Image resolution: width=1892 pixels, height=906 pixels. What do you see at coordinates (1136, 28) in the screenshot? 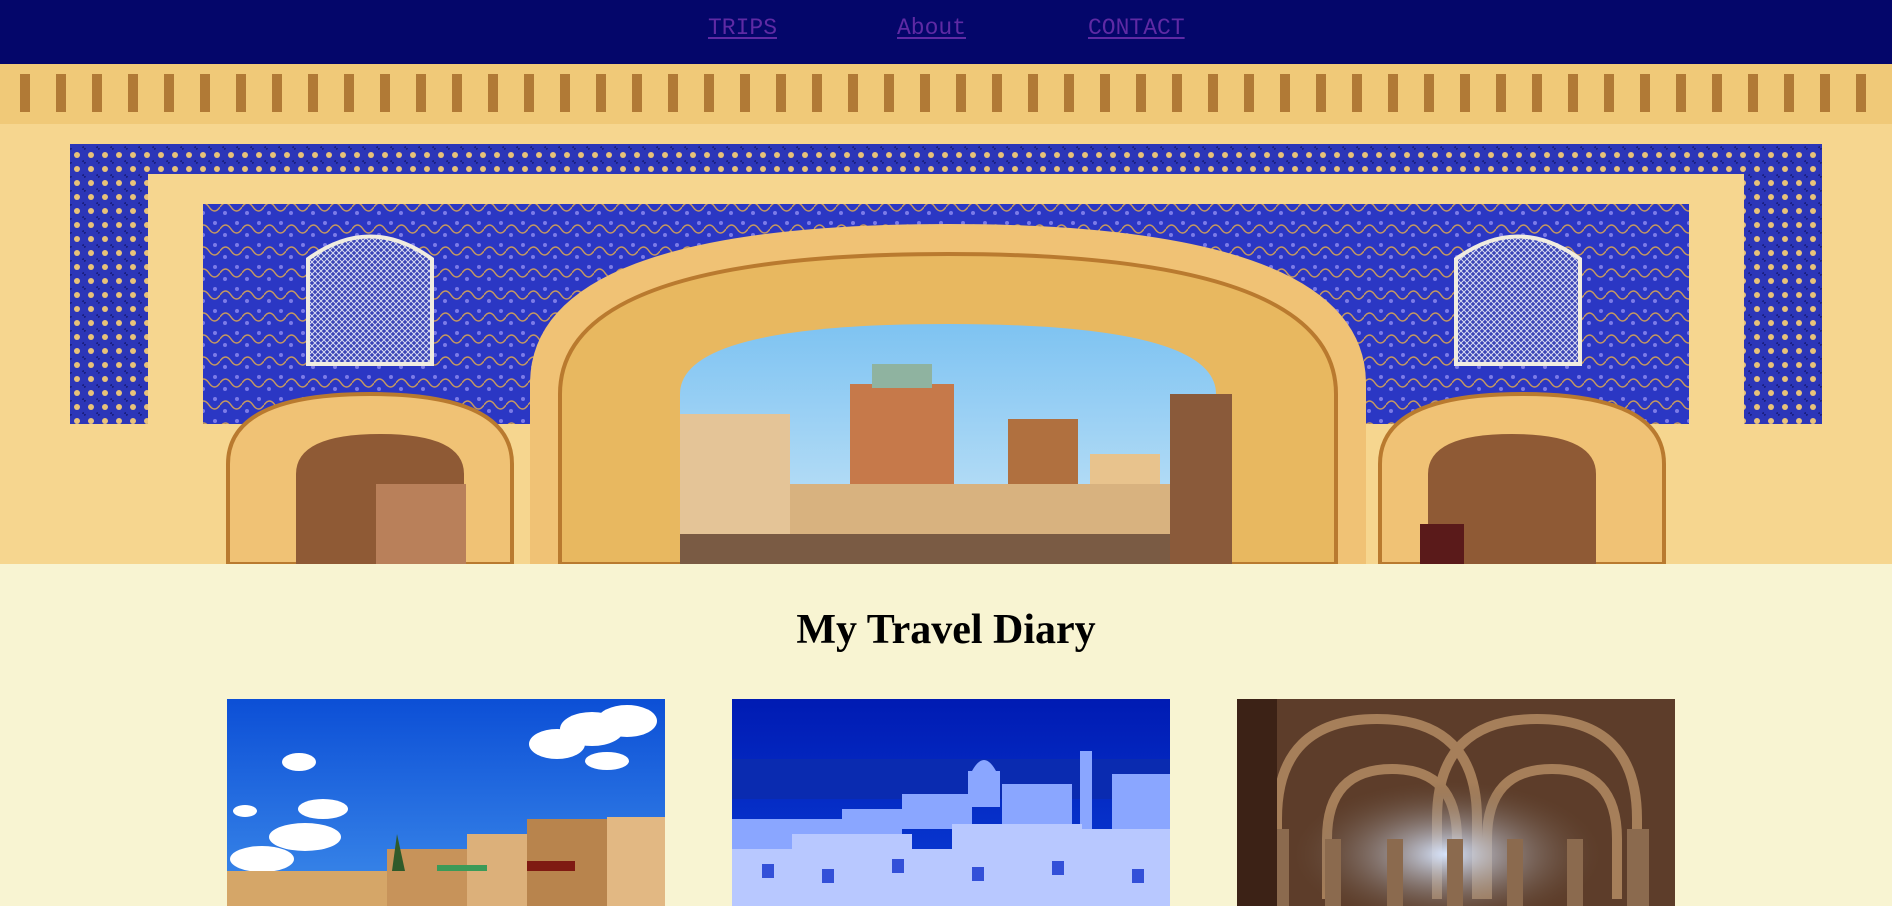
I see `nav-link-contact: CONTACT` at bounding box center [1136, 28].